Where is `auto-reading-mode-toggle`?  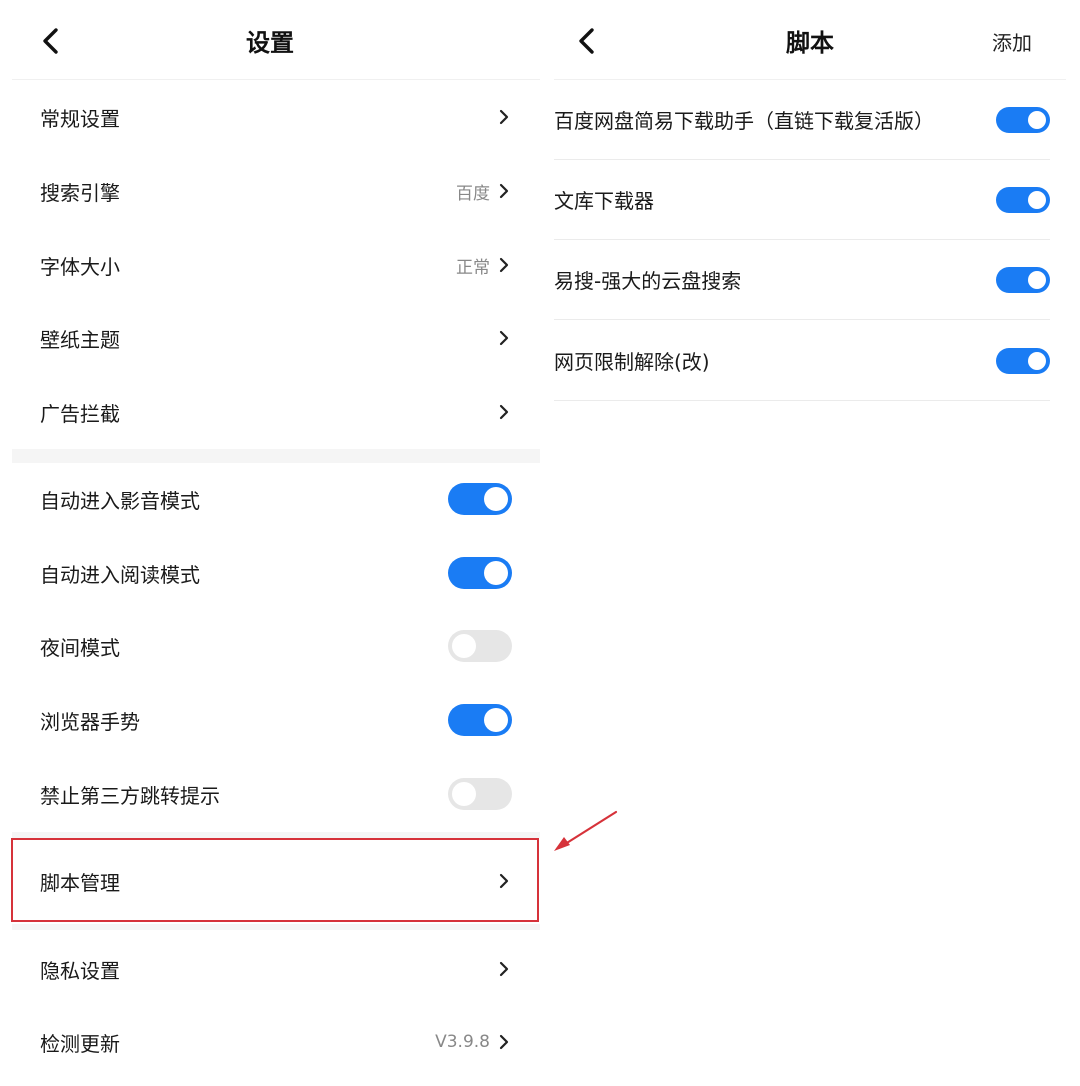 auto-reading-mode-toggle is located at coordinates (480, 573).